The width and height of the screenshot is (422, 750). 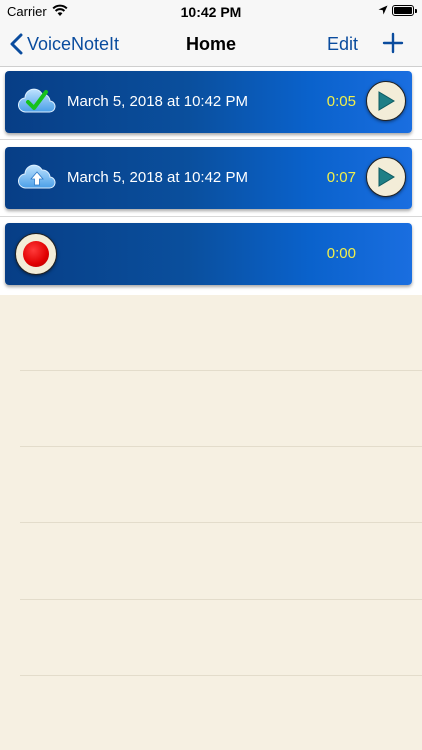 I want to click on clock: 10:42 PM, so click(x=211, y=12).